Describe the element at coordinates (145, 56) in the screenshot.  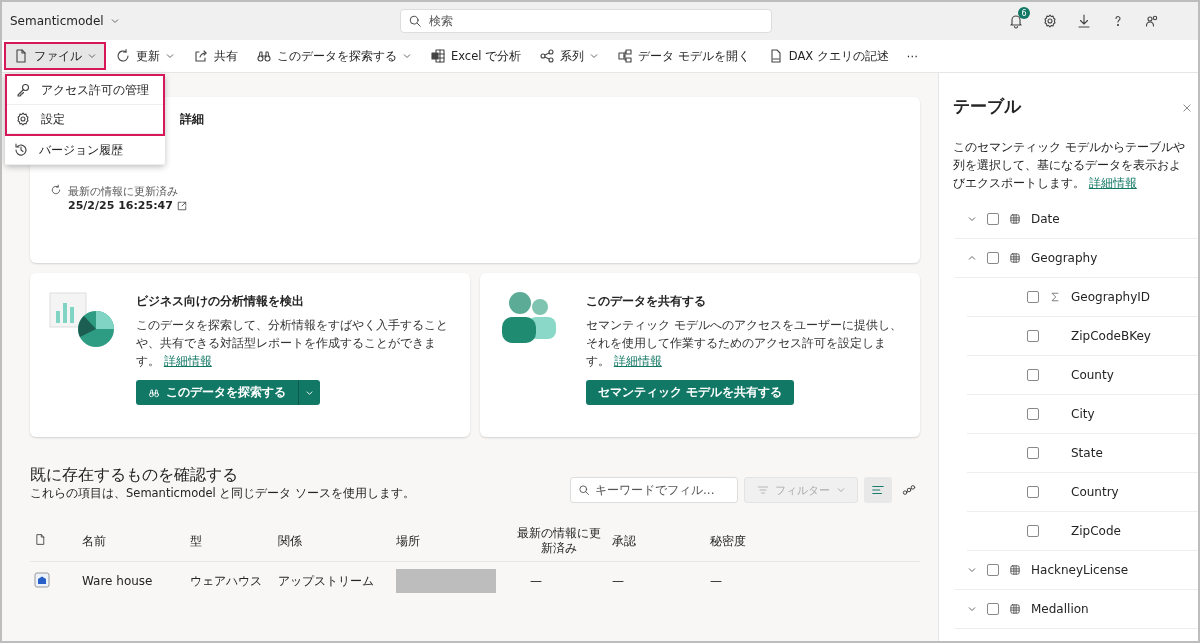
I see `toolbar-button: 更新` at that location.